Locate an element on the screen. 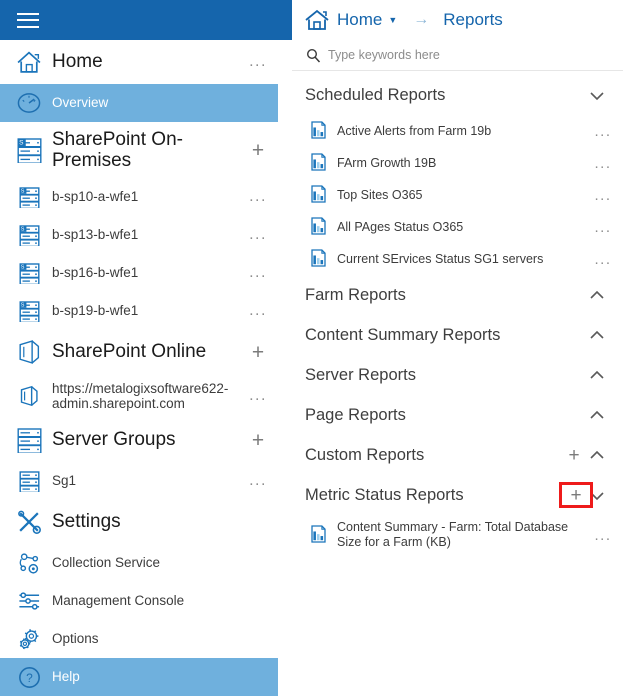  sidebar-item-sp-online: SharePoint Online + is located at coordinates (139, 352).